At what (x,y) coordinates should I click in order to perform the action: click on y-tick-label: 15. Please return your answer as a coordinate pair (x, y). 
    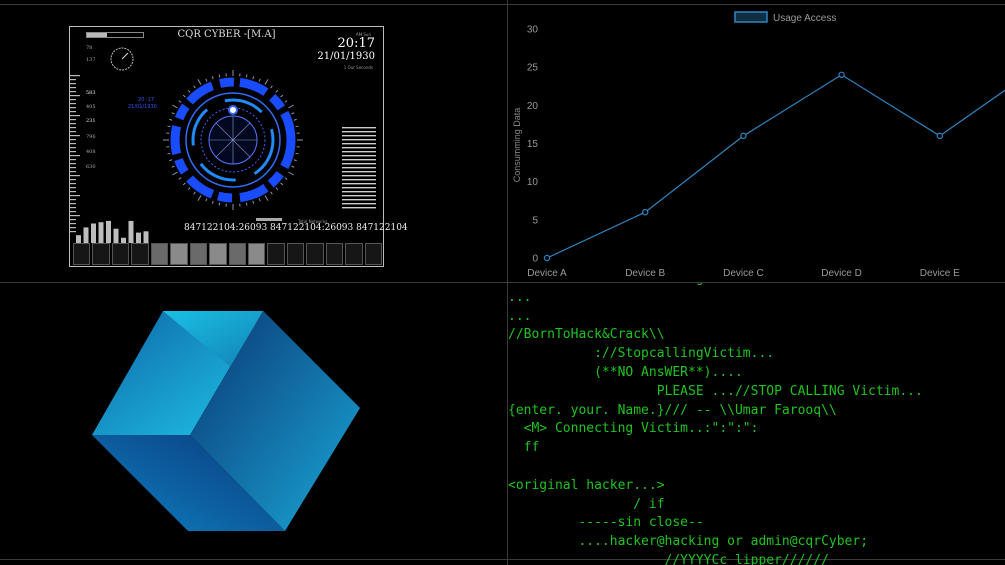
    Looking at the image, I should click on (533, 144).